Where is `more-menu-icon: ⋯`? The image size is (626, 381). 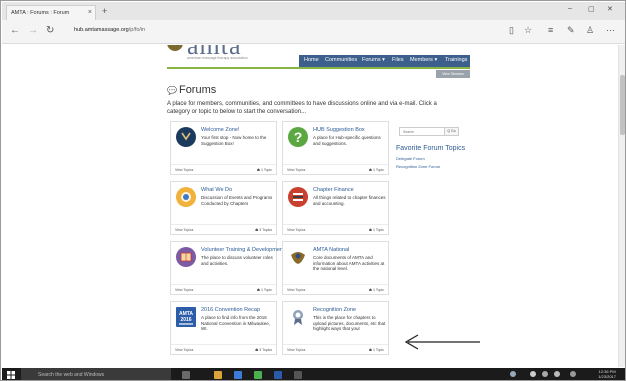 more-menu-icon: ⋯ is located at coordinates (610, 30).